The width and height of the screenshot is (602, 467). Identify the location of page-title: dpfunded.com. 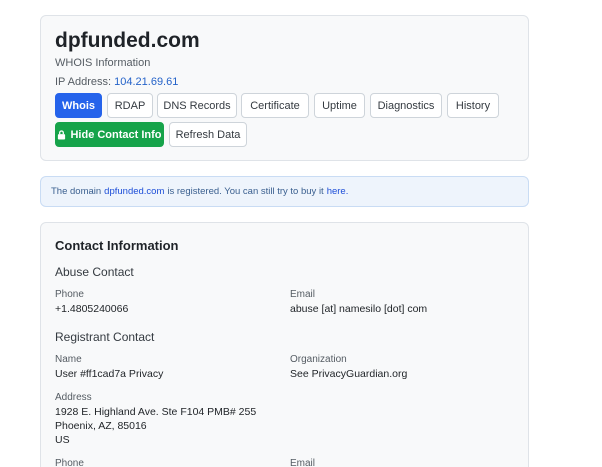
(127, 40).